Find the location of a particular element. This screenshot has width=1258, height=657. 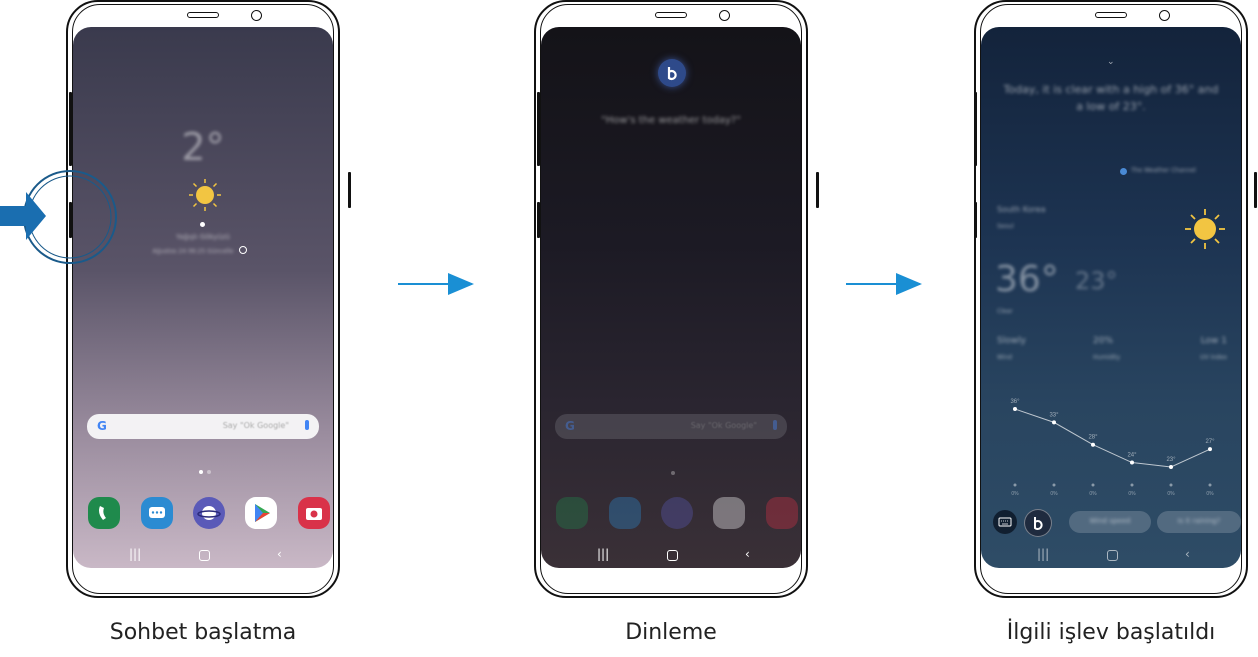

chip-label: Wind speed is located at coordinates (1110, 521).